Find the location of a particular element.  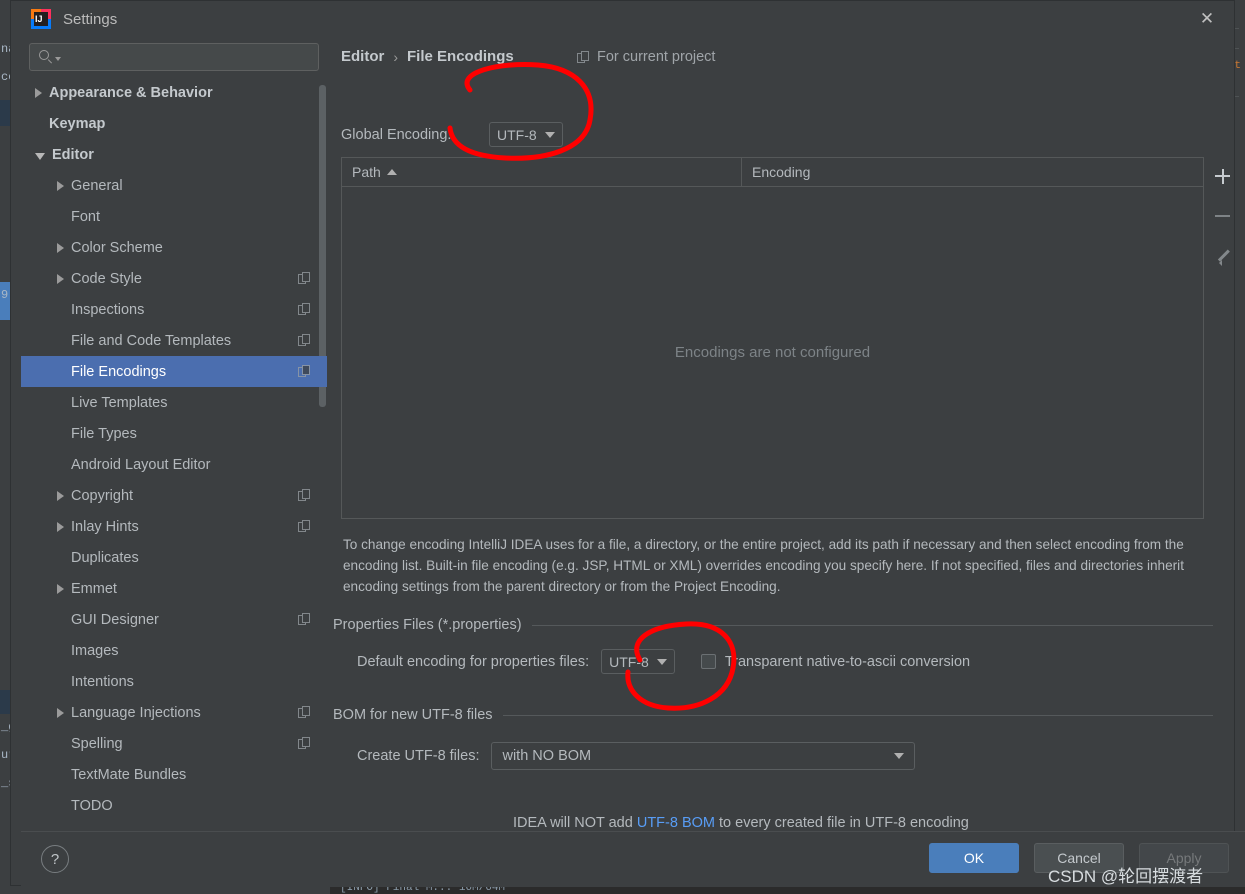

create-utf8-dropdown: with NO BOM is located at coordinates (703, 756).